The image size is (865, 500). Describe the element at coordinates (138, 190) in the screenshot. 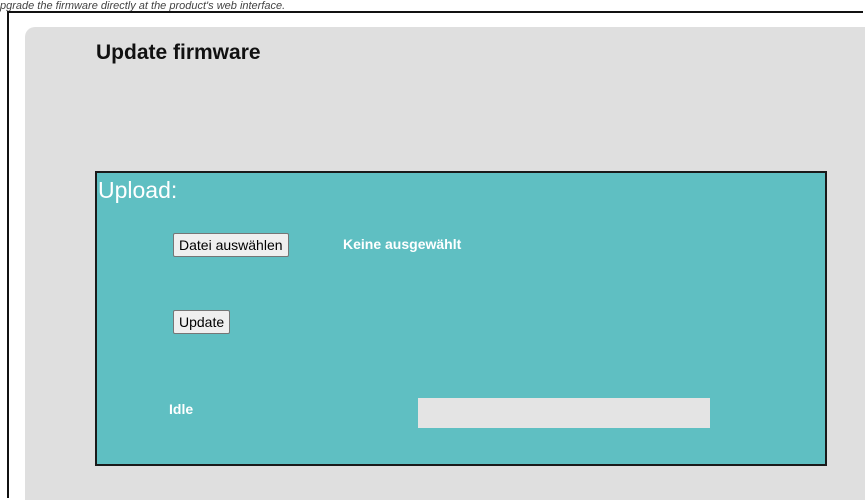

I see `upload-heading: Upload:` at that location.